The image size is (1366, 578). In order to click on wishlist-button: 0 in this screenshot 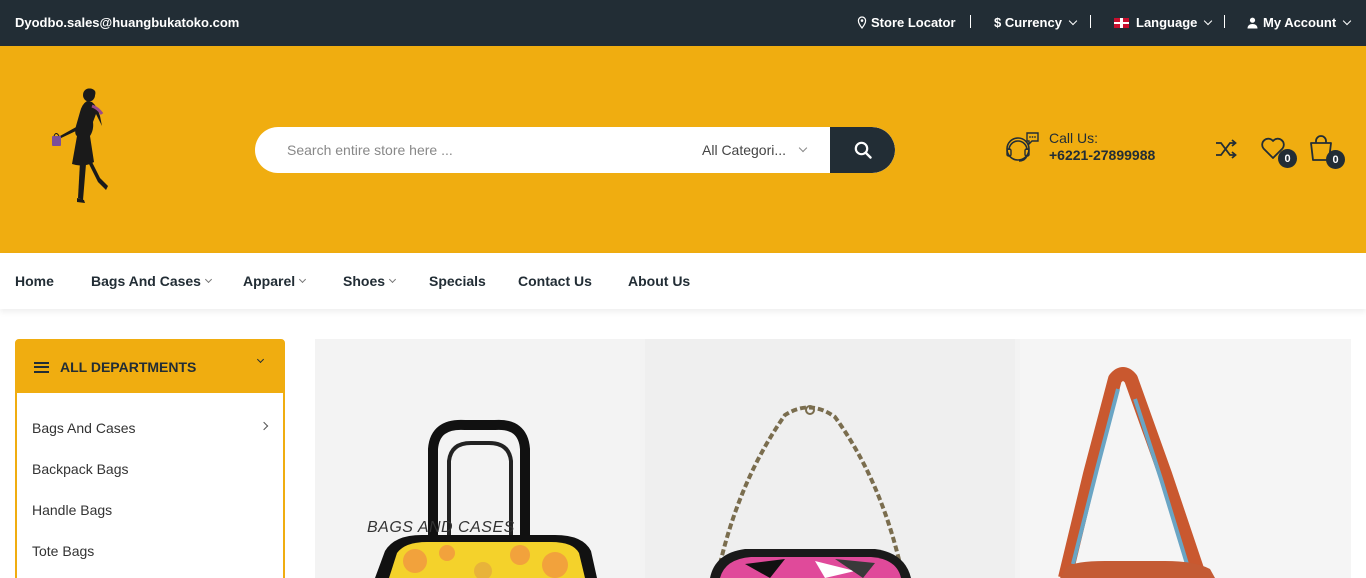, I will do `click(1280, 154)`.